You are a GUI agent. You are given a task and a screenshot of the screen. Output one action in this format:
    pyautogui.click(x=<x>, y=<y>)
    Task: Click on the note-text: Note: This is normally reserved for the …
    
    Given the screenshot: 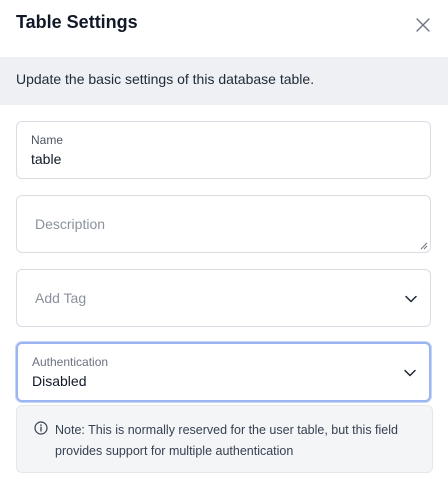 What is the action you would take?
    pyautogui.click(x=226, y=440)
    